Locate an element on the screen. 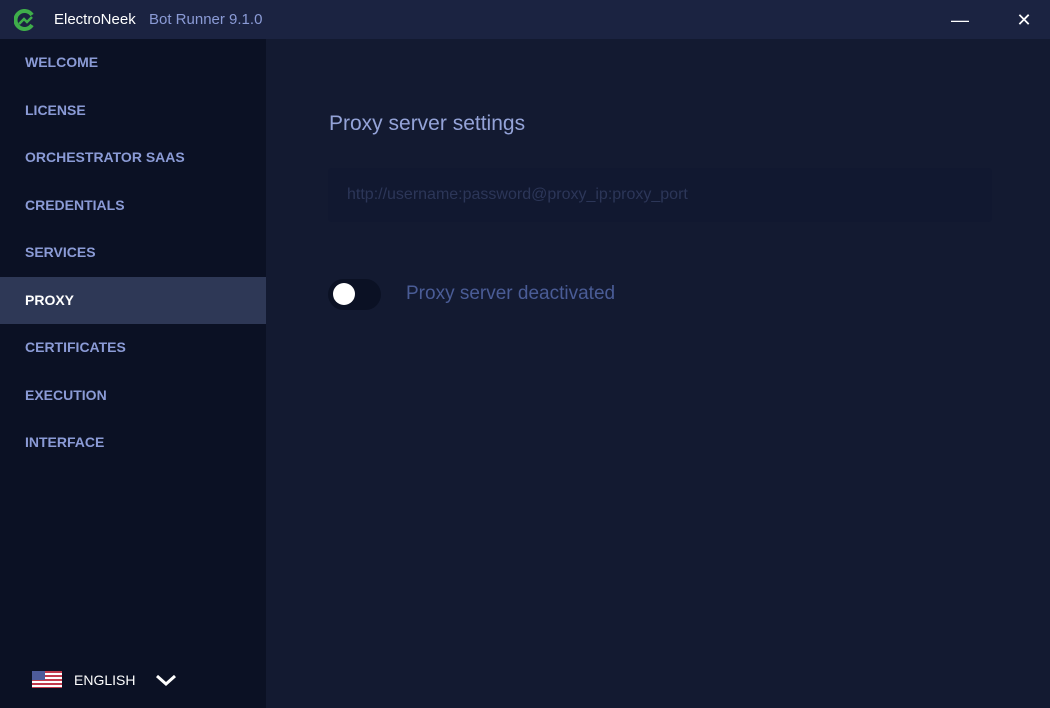 The width and height of the screenshot is (1050, 708). minimize-button: — is located at coordinates (960, 20).